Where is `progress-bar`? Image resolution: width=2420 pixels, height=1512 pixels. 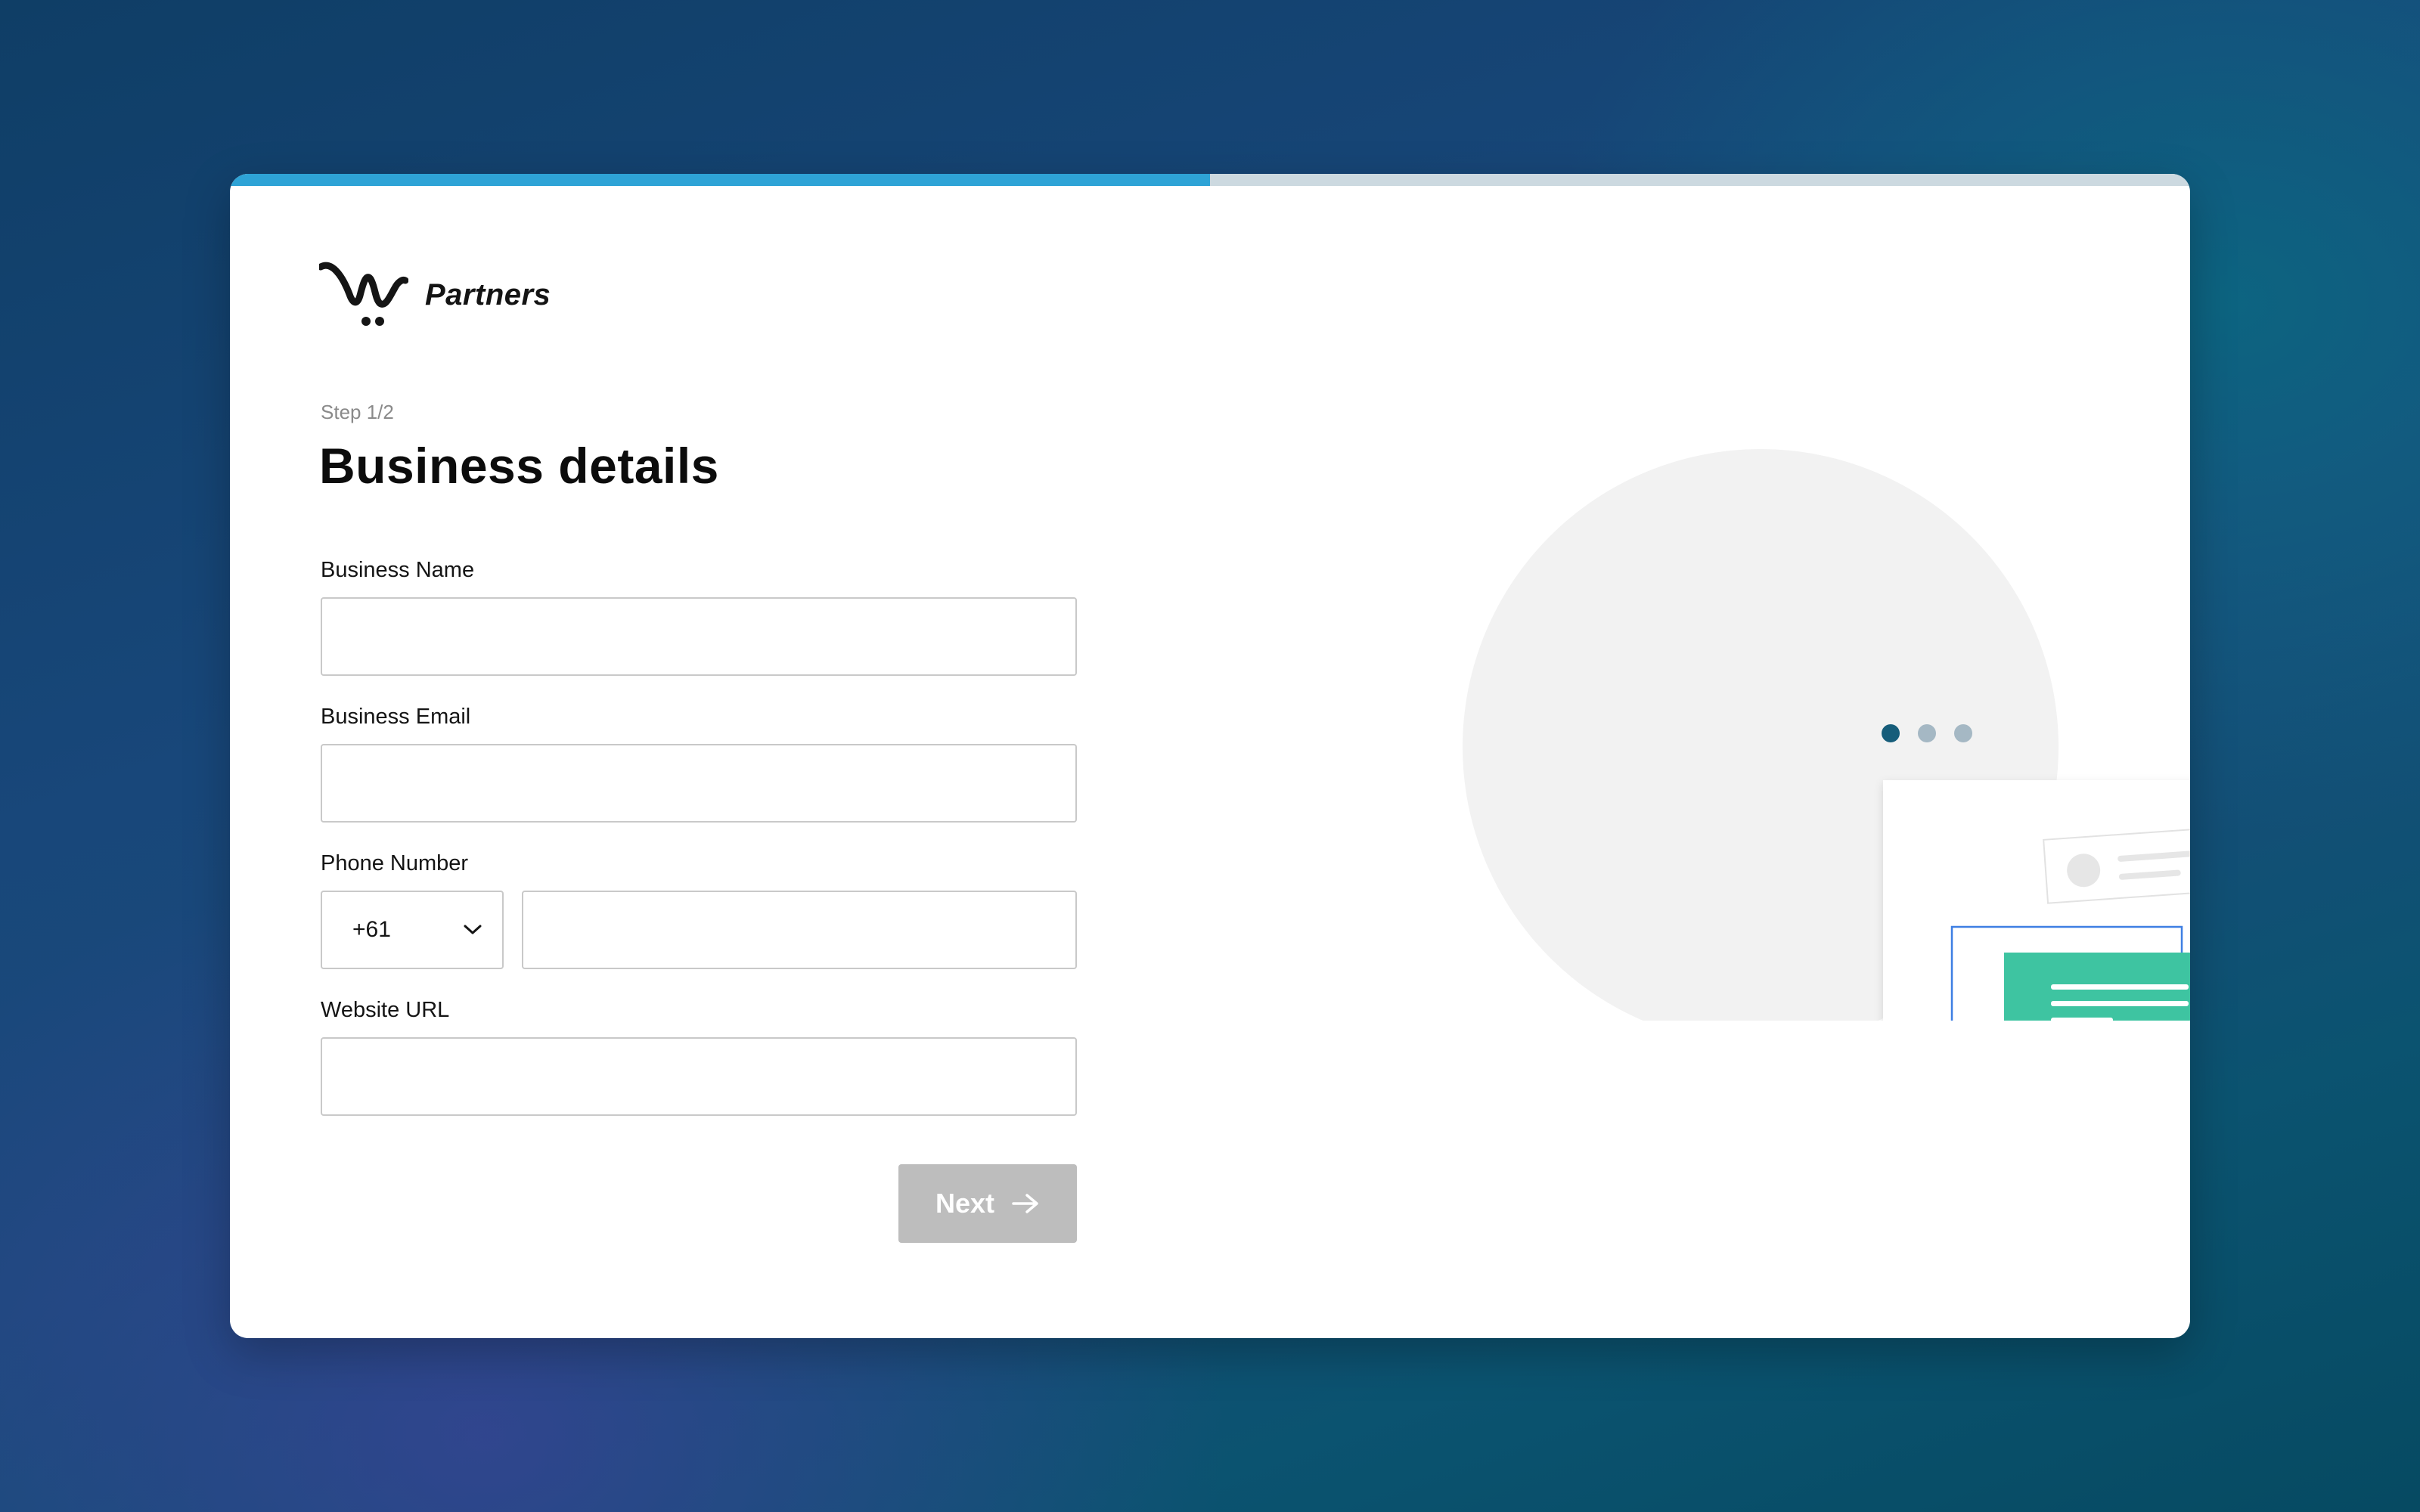
progress-bar is located at coordinates (1210, 180).